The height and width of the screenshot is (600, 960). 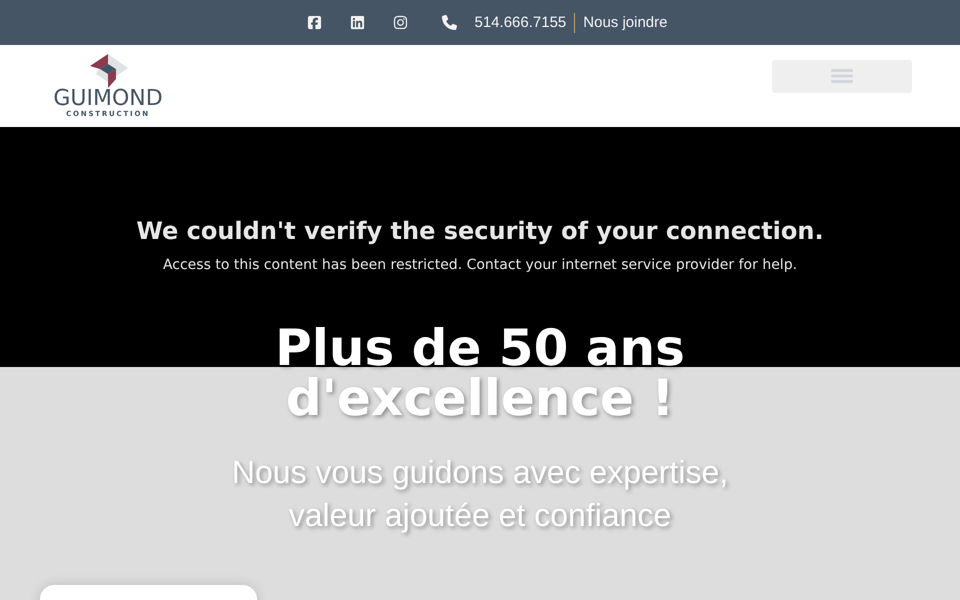 I want to click on facebook-icon, so click(x=314, y=22).